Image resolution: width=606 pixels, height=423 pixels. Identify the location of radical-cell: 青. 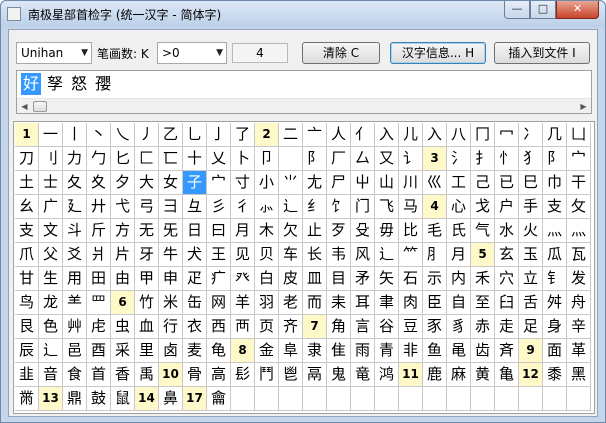
(387, 351).